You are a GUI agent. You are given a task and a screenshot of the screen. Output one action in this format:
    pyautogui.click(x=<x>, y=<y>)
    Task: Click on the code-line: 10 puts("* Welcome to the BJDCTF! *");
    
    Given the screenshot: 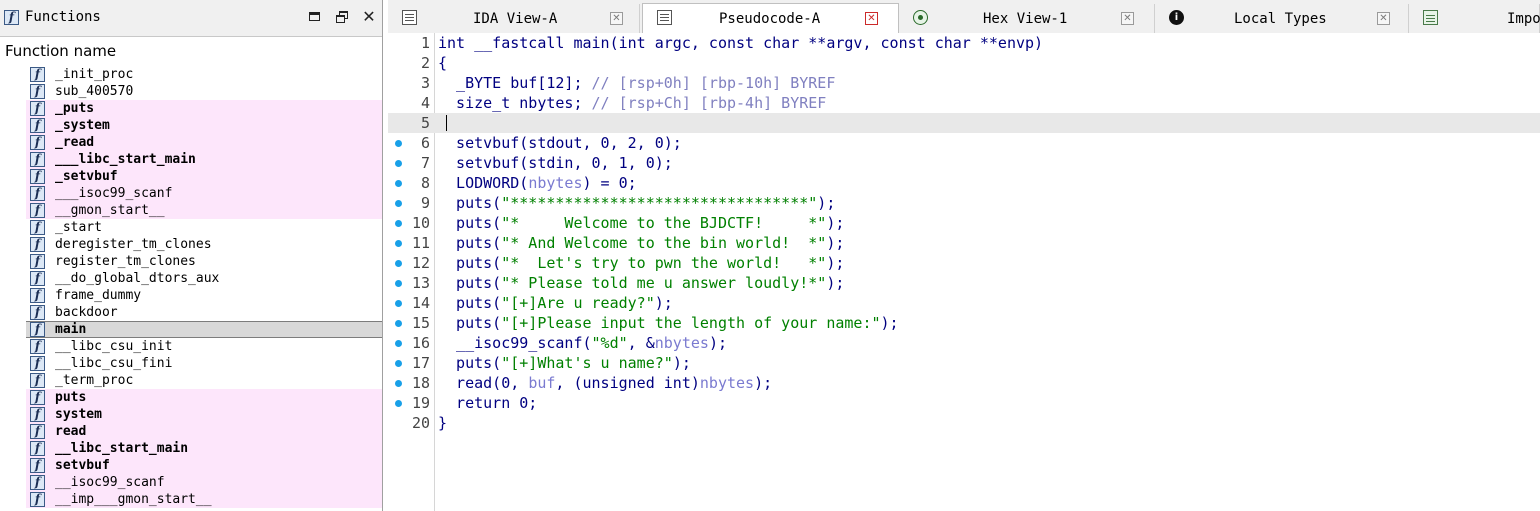 What is the action you would take?
    pyautogui.click(x=964, y=223)
    